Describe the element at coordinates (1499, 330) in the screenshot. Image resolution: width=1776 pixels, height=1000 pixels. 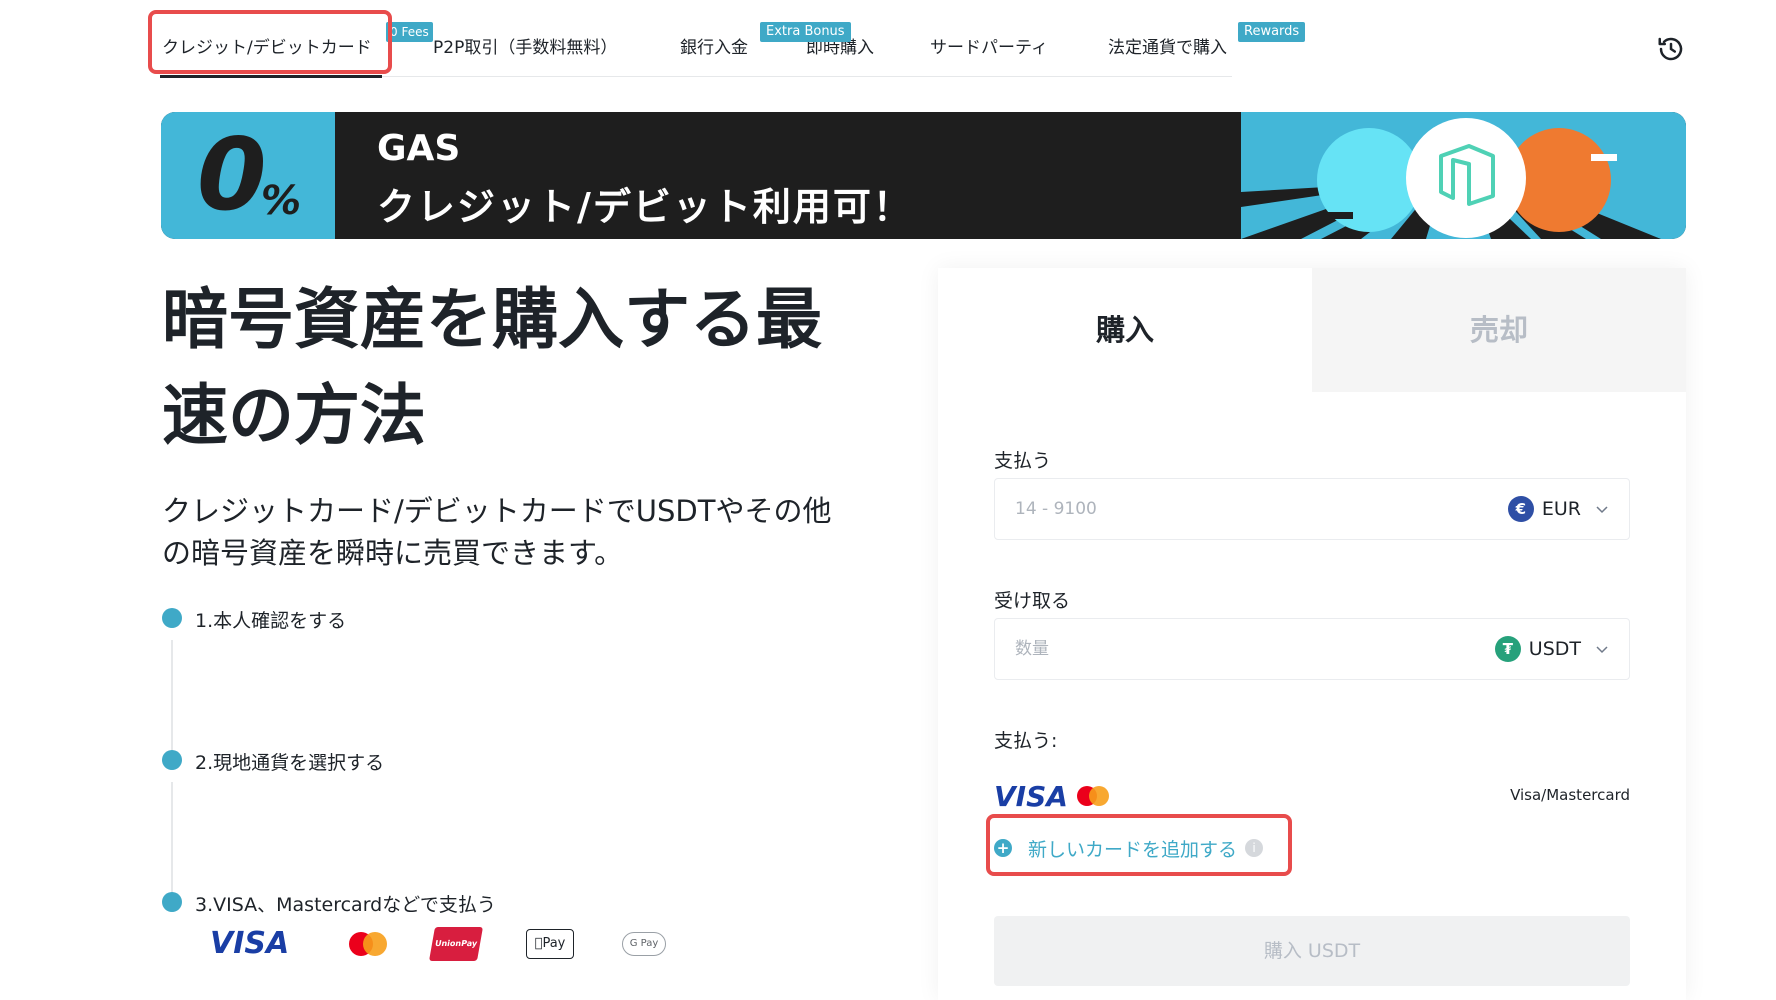
I see `tab-sell: 売却` at that location.